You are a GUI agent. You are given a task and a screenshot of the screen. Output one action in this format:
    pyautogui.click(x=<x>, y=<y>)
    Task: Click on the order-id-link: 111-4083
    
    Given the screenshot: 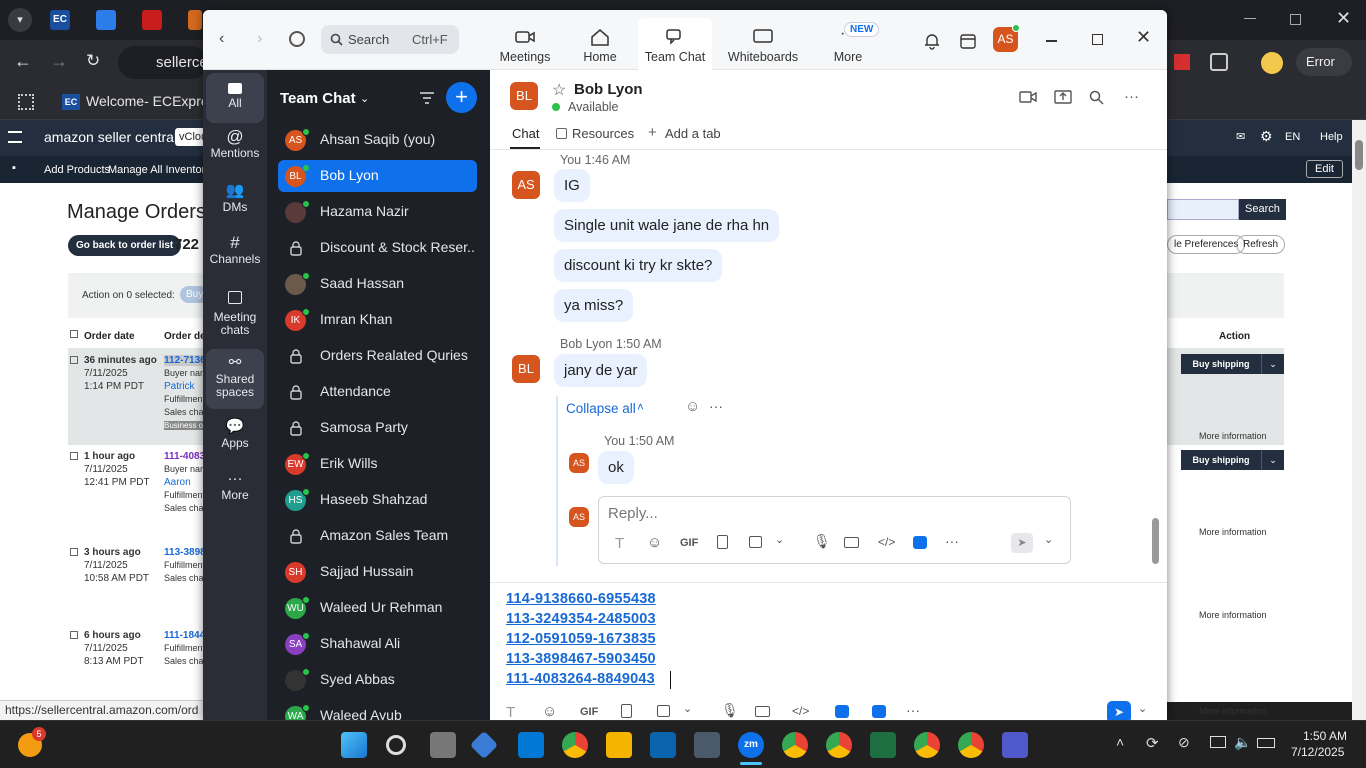 What is the action you would take?
    pyautogui.click(x=184, y=456)
    